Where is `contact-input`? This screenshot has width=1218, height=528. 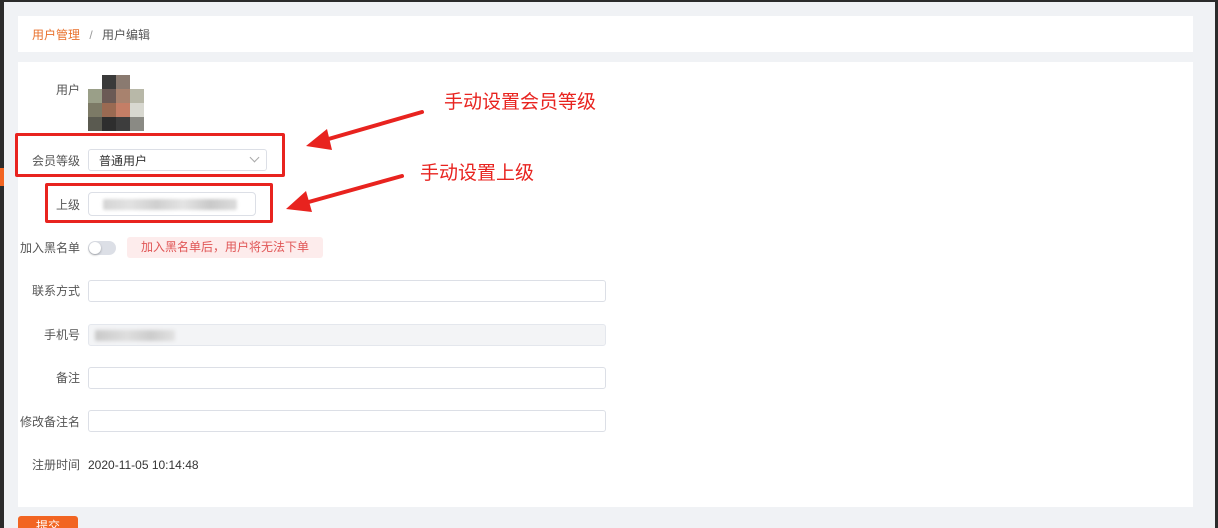
contact-input is located at coordinates (347, 291).